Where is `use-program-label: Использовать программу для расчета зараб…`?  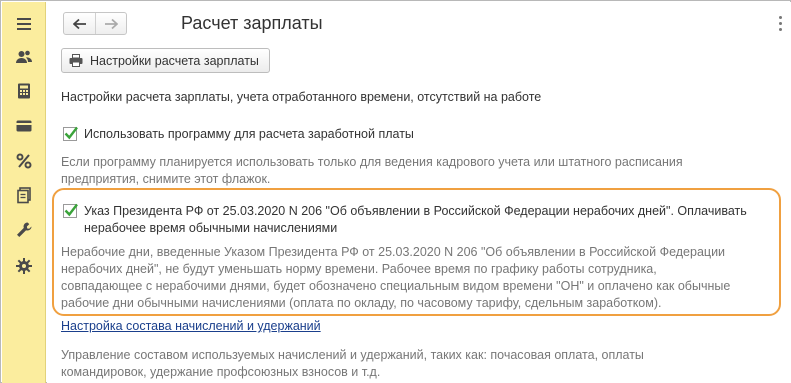 use-program-label: Использовать программу для расчета зараб… is located at coordinates (249, 134).